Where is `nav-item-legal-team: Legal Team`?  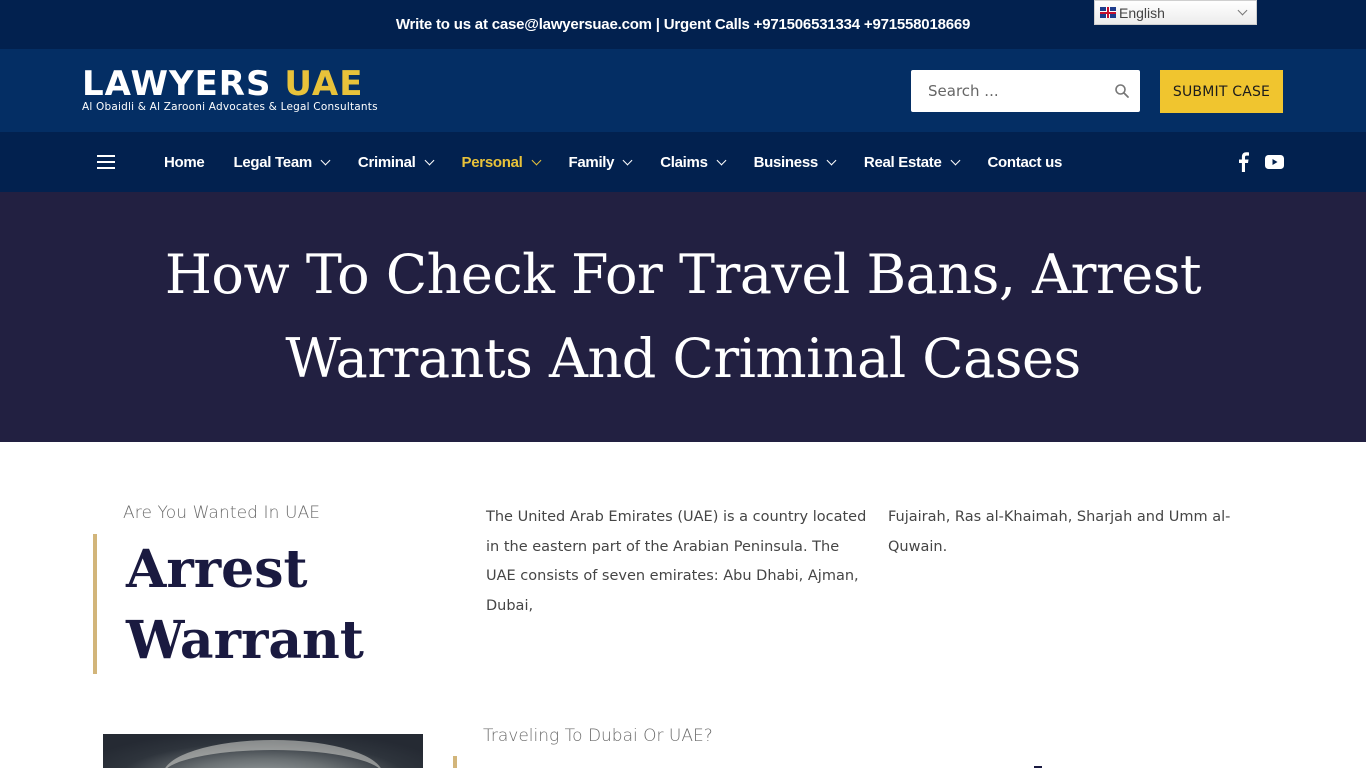 nav-item-legal-team: Legal Team is located at coordinates (282, 162).